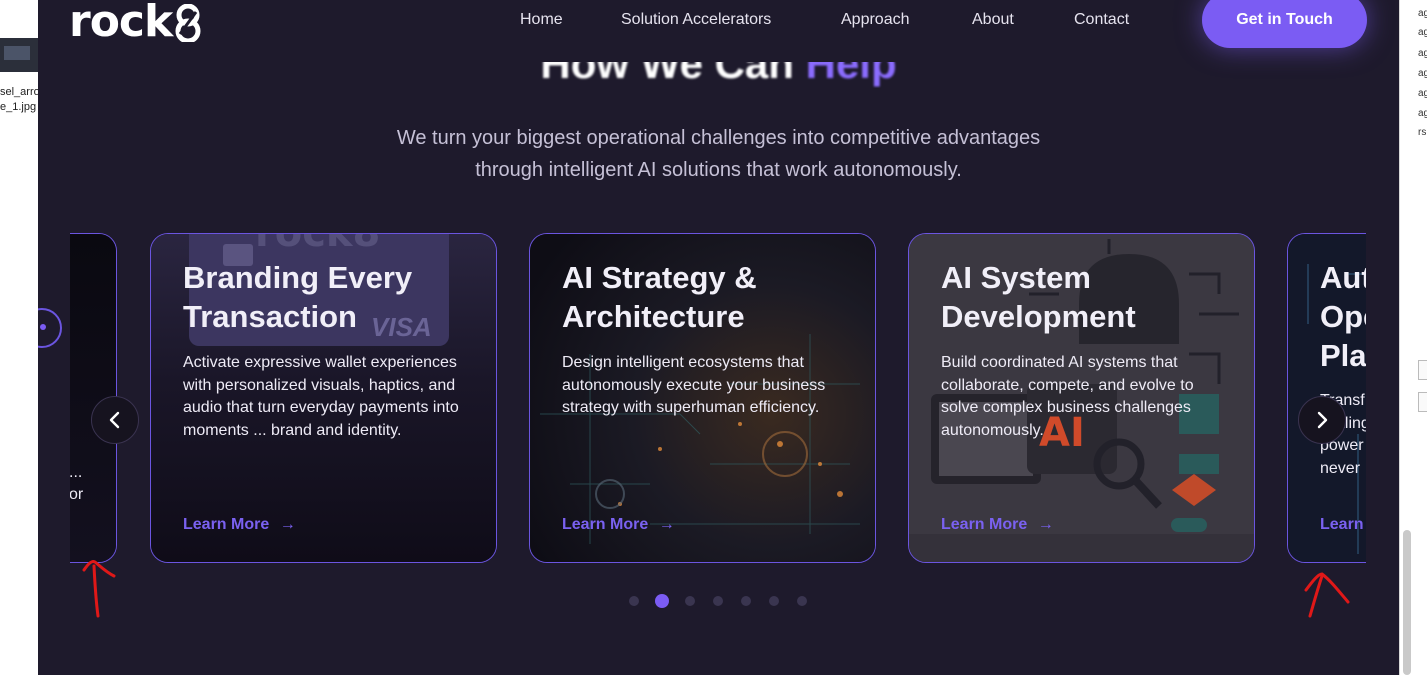  I want to click on site-logo: rock, so click(135, 23).